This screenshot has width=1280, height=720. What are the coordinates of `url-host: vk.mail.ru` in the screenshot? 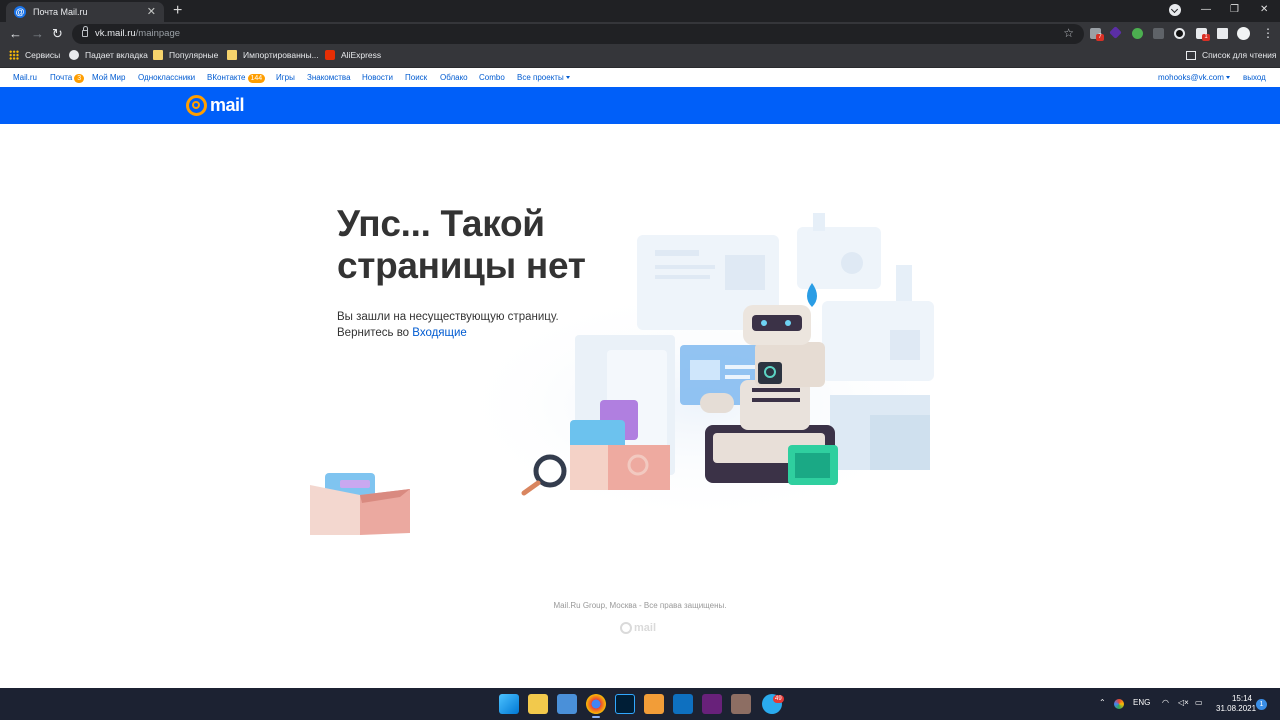 It's located at (115, 33).